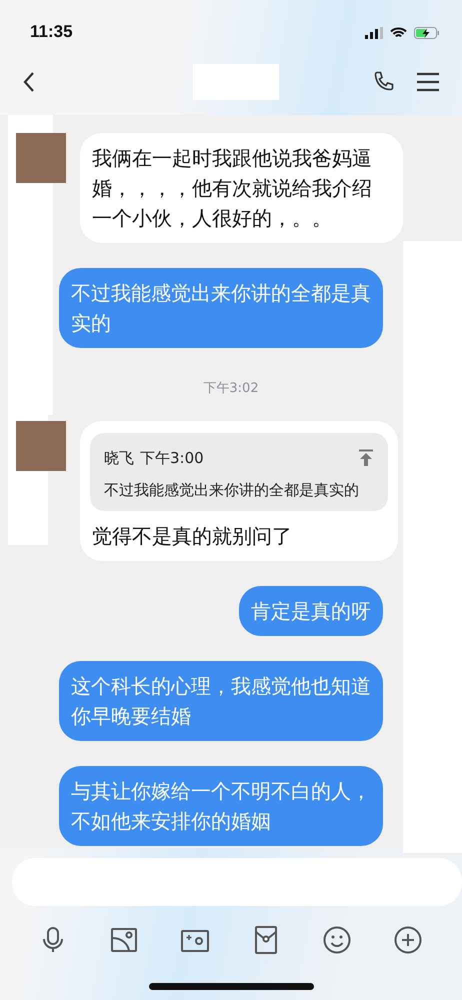 The width and height of the screenshot is (462, 1000). Describe the element at coordinates (232, 490) in the screenshot. I see `quote-text: 不过我能感觉出来你讲的全都是真实的` at that location.